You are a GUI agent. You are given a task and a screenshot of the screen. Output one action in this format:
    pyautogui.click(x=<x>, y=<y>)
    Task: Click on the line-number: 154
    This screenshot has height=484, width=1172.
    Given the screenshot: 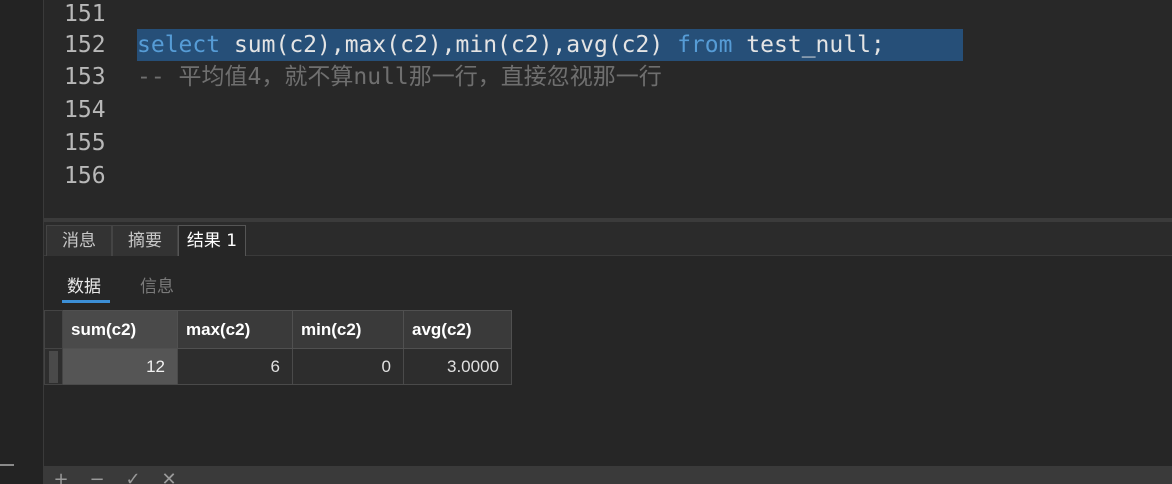 What is the action you would take?
    pyautogui.click(x=85, y=110)
    